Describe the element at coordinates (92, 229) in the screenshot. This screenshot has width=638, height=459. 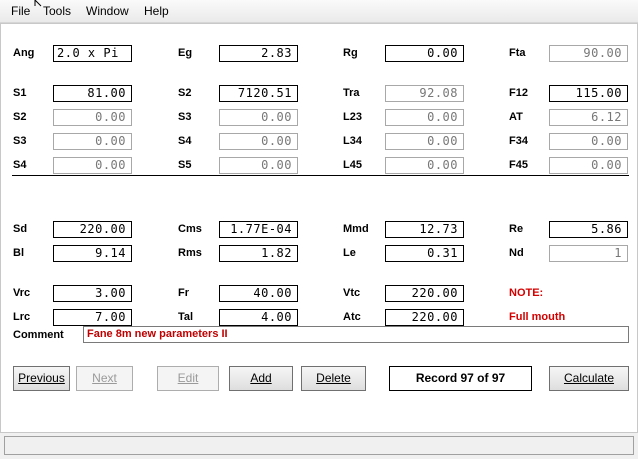
I see `field-sd: 220.00` at that location.